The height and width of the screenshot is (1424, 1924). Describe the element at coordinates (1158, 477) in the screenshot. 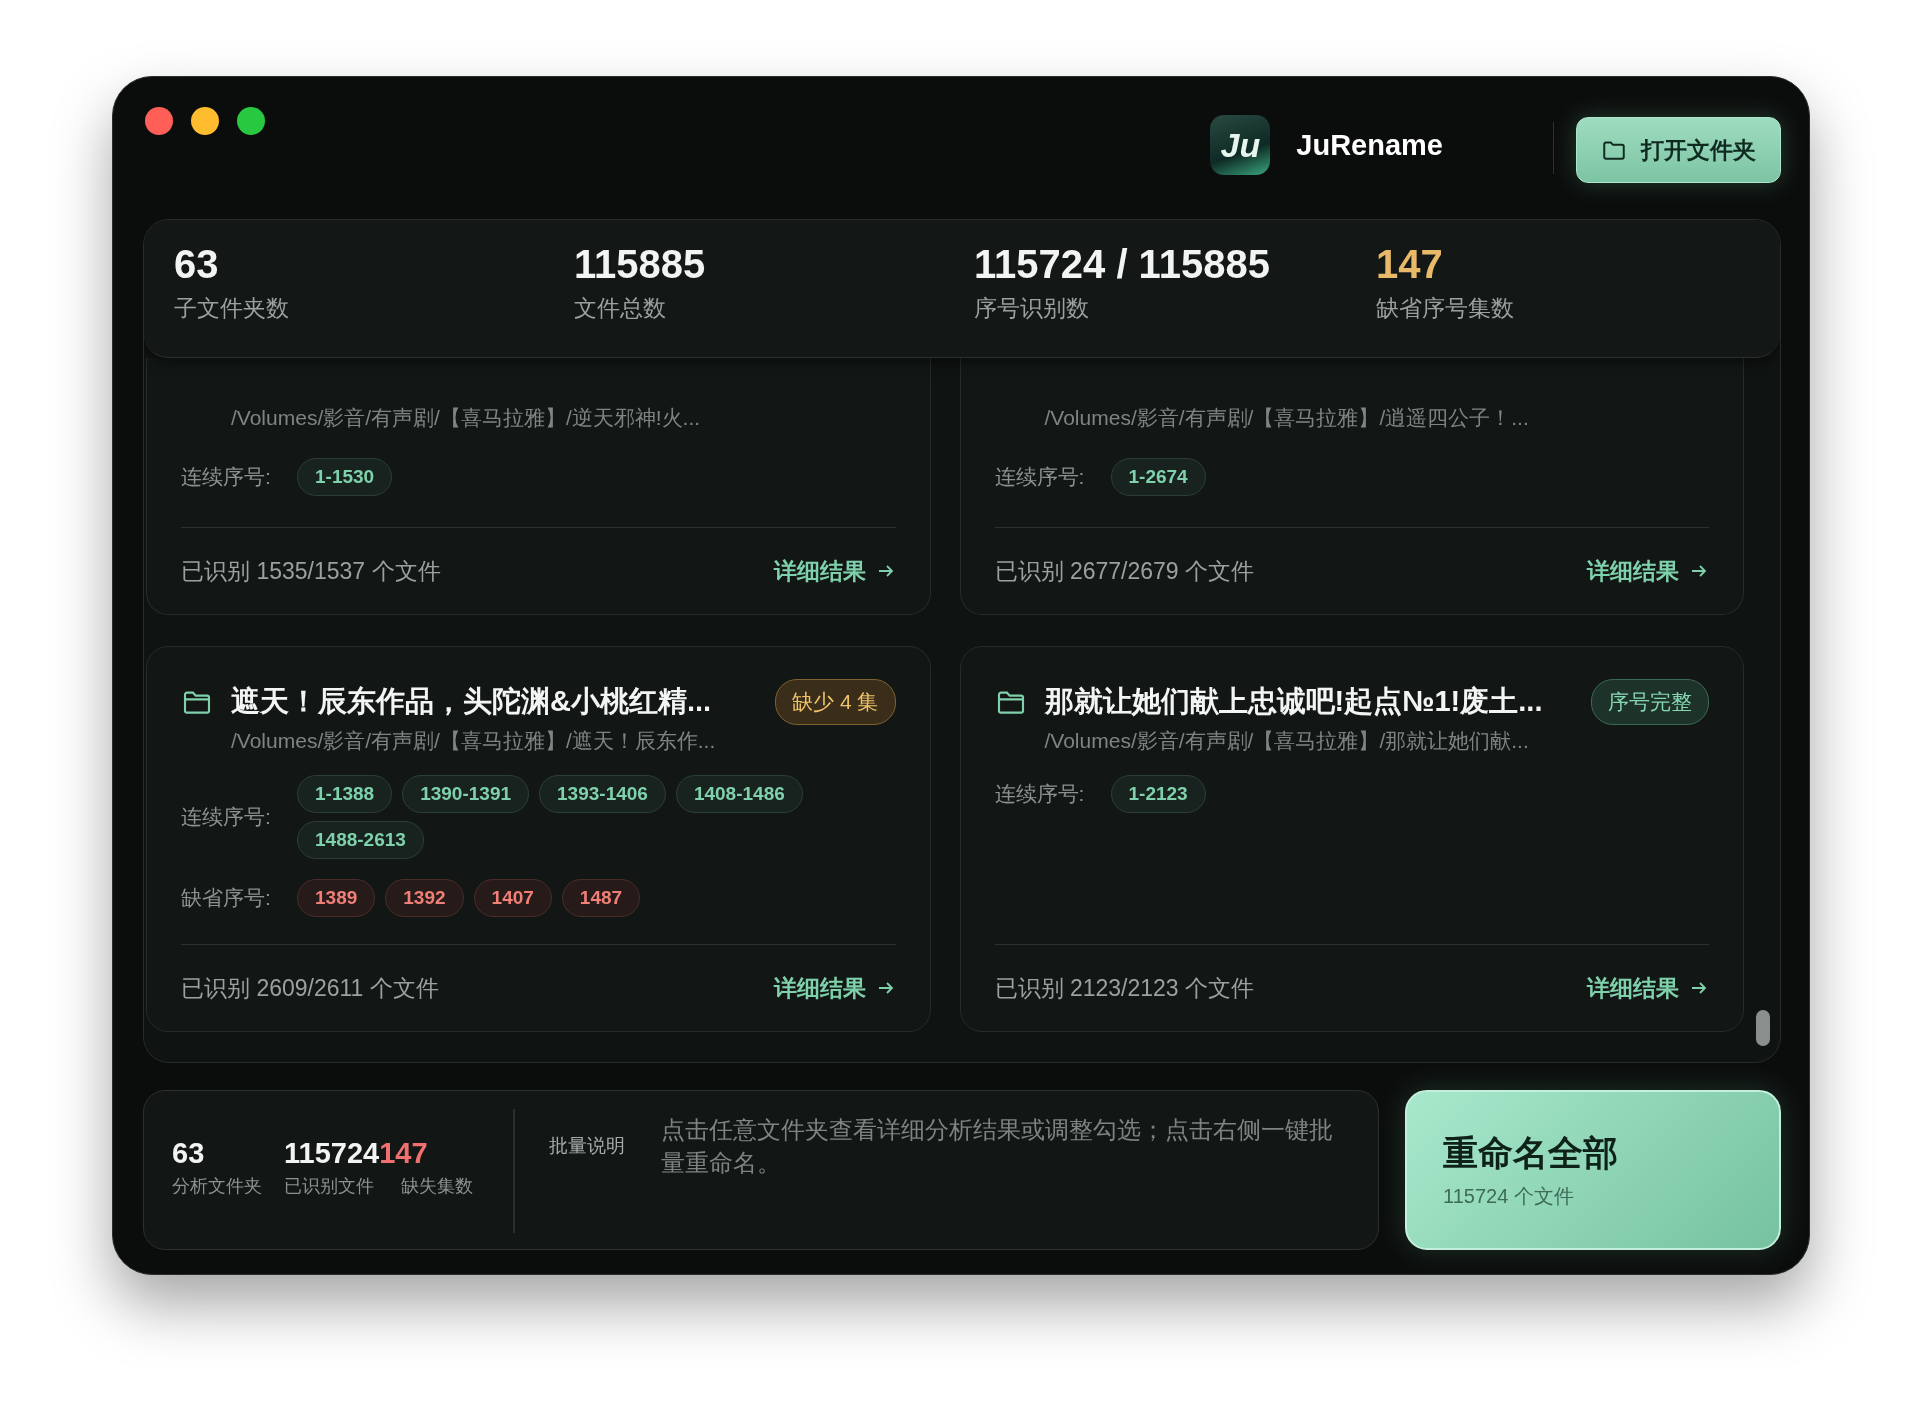

I see `range-tag: 1-2674` at that location.